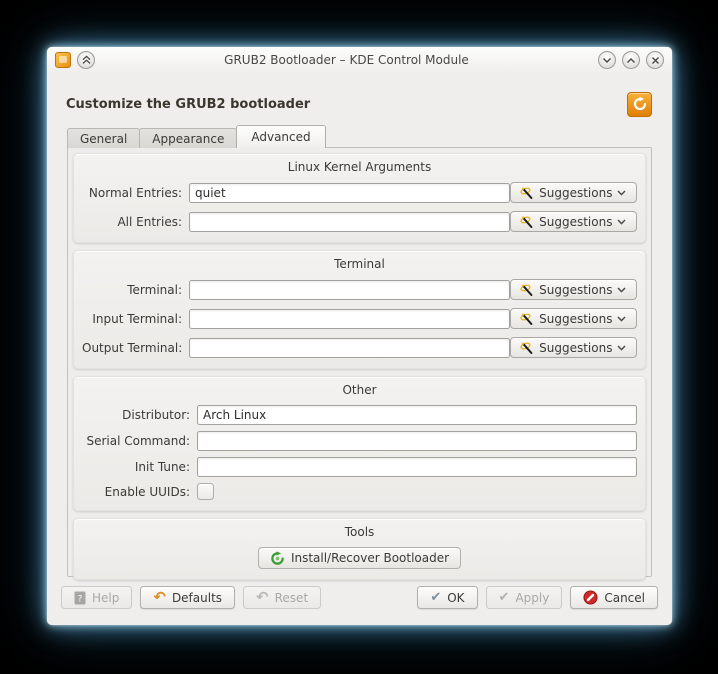 The image size is (718, 674). Describe the element at coordinates (188, 104) in the screenshot. I see `page-title: Customize the GRUB2 bootloader` at that location.